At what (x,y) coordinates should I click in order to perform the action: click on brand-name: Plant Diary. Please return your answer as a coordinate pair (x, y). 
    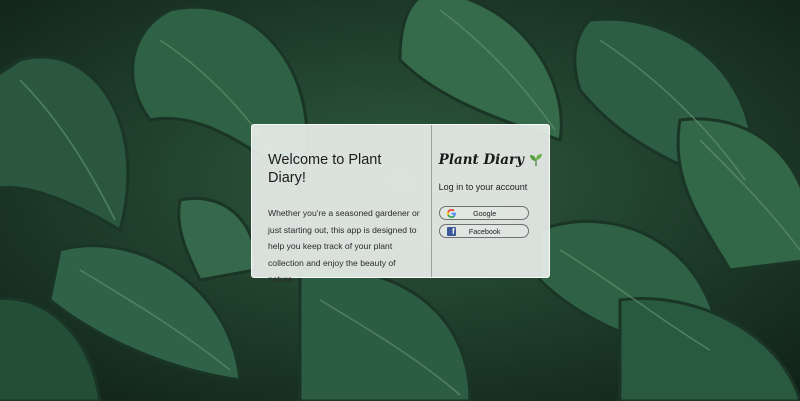
    Looking at the image, I should click on (481, 160).